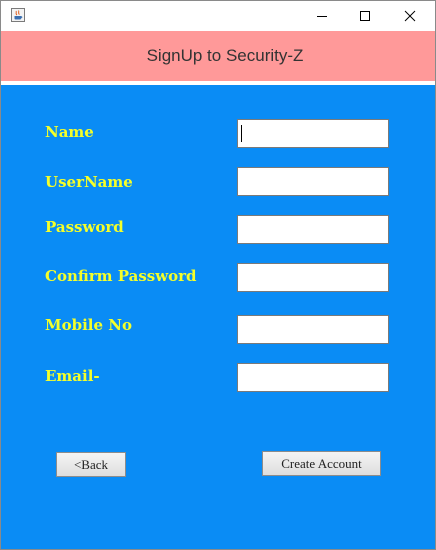  What do you see at coordinates (241, 133) in the screenshot?
I see `text-caret` at bounding box center [241, 133].